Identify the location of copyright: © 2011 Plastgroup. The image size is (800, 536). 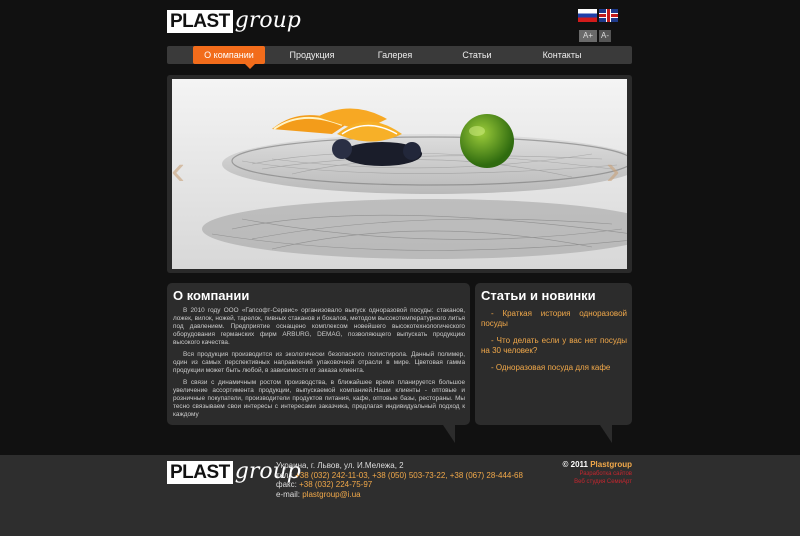
(596, 464).